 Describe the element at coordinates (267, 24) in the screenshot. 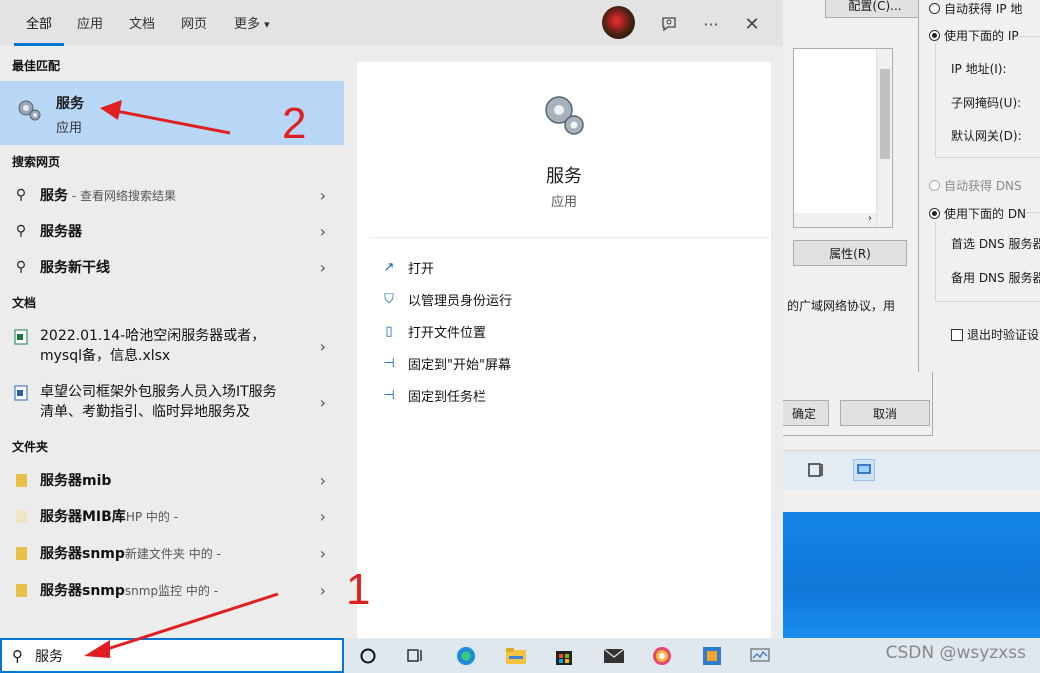

I see `chevron-down-icon: ▾` at that location.